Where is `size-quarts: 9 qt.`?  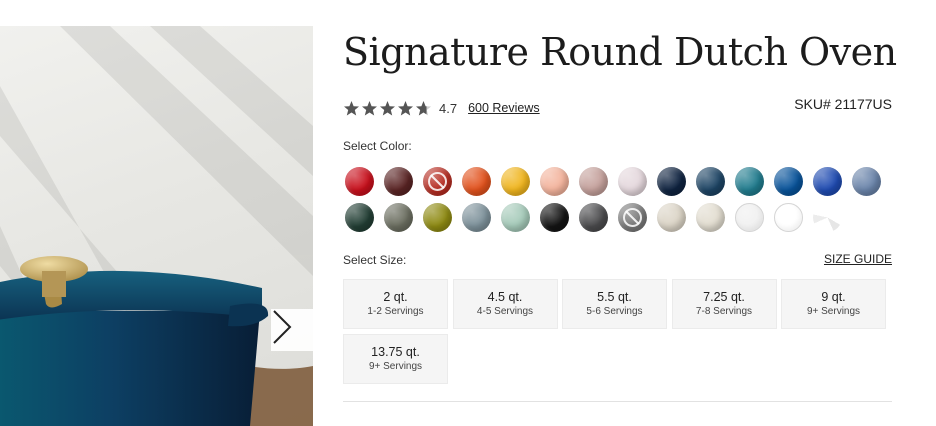 size-quarts: 9 qt. is located at coordinates (833, 297).